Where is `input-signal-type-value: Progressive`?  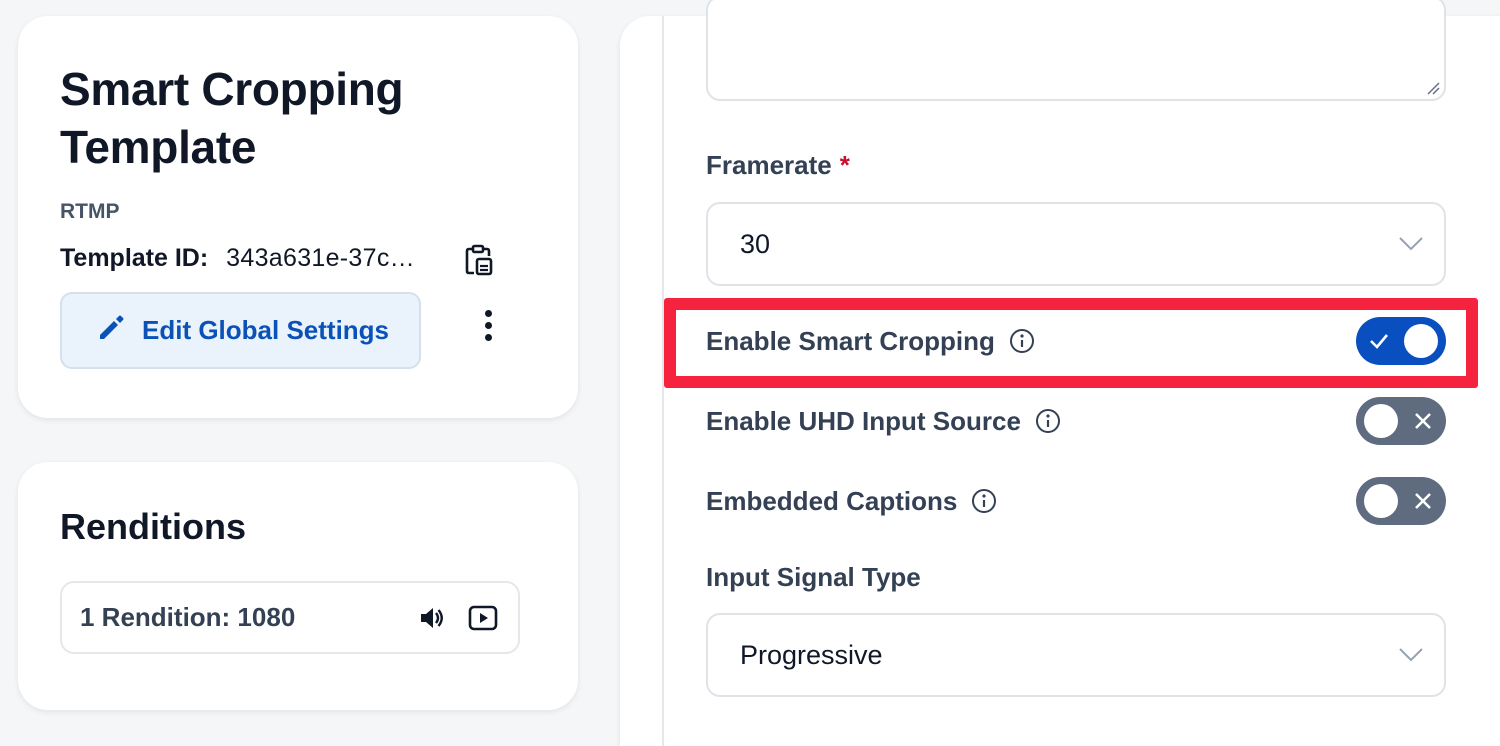 input-signal-type-value: Progressive is located at coordinates (811, 654).